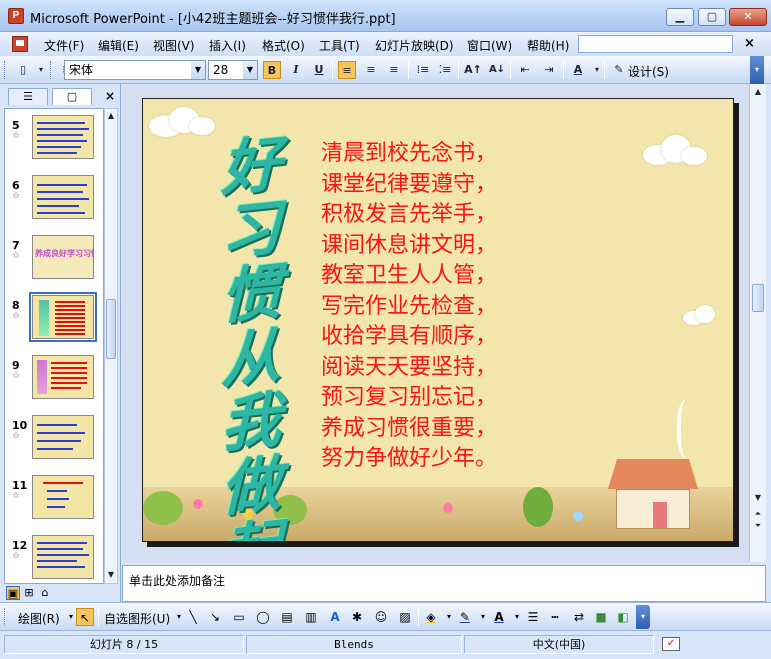 The image size is (771, 659). I want to click on notes-placeholder: 单击此处添加备注, so click(177, 581).